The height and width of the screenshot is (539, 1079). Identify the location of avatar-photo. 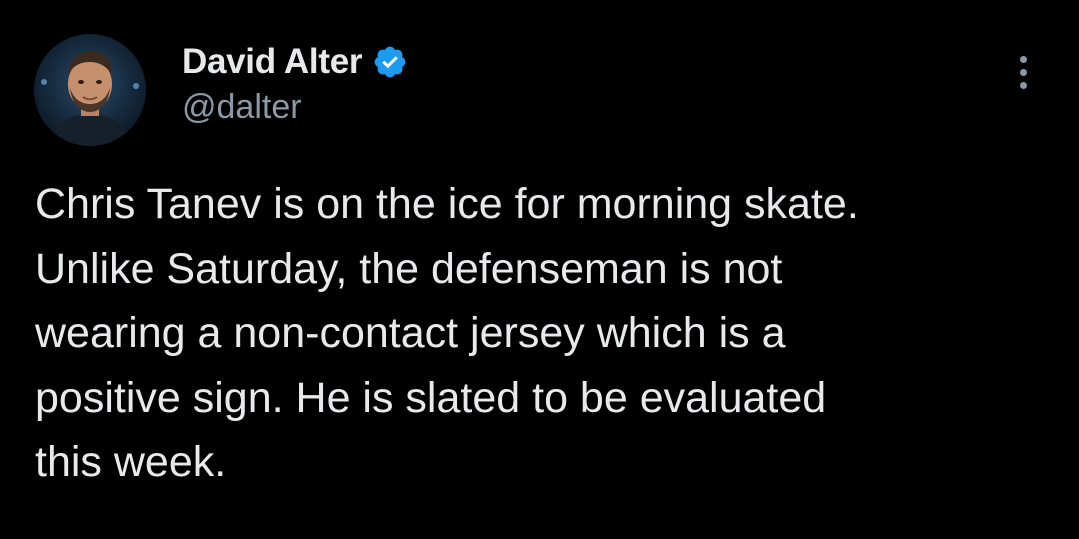
(90, 90).